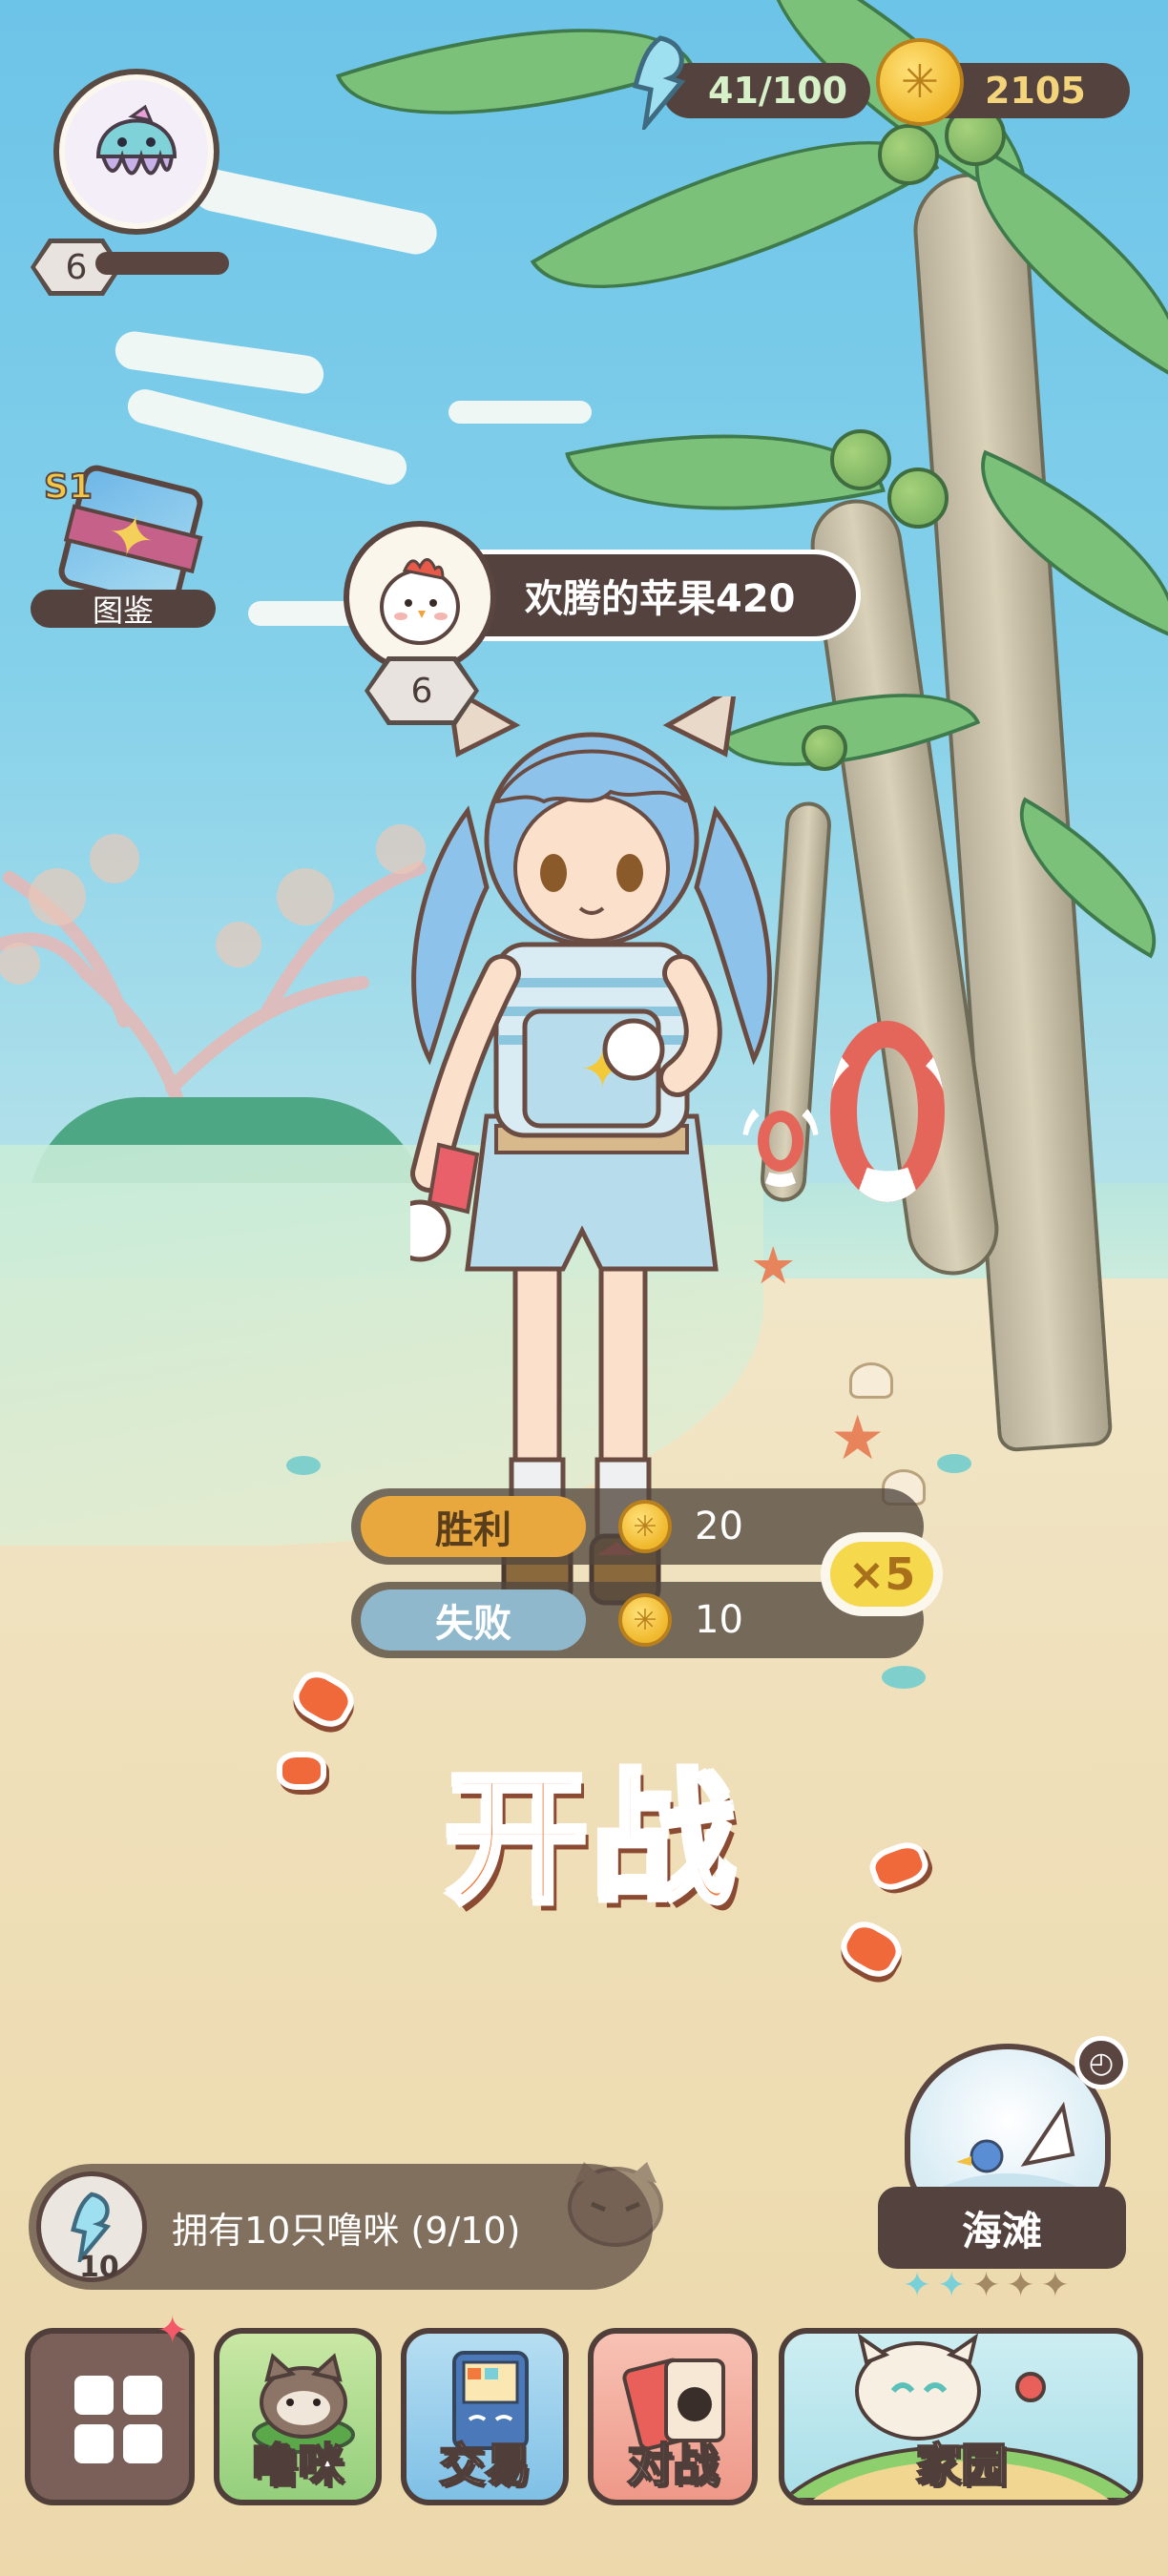 The image size is (1168, 2576). Describe the element at coordinates (297, 2465) in the screenshot. I see `pets-label: 噜咪` at that location.